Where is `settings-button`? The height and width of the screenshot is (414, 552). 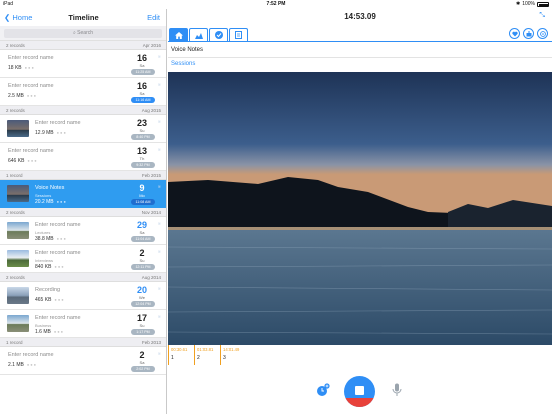
settings-button is located at coordinates (542, 33).